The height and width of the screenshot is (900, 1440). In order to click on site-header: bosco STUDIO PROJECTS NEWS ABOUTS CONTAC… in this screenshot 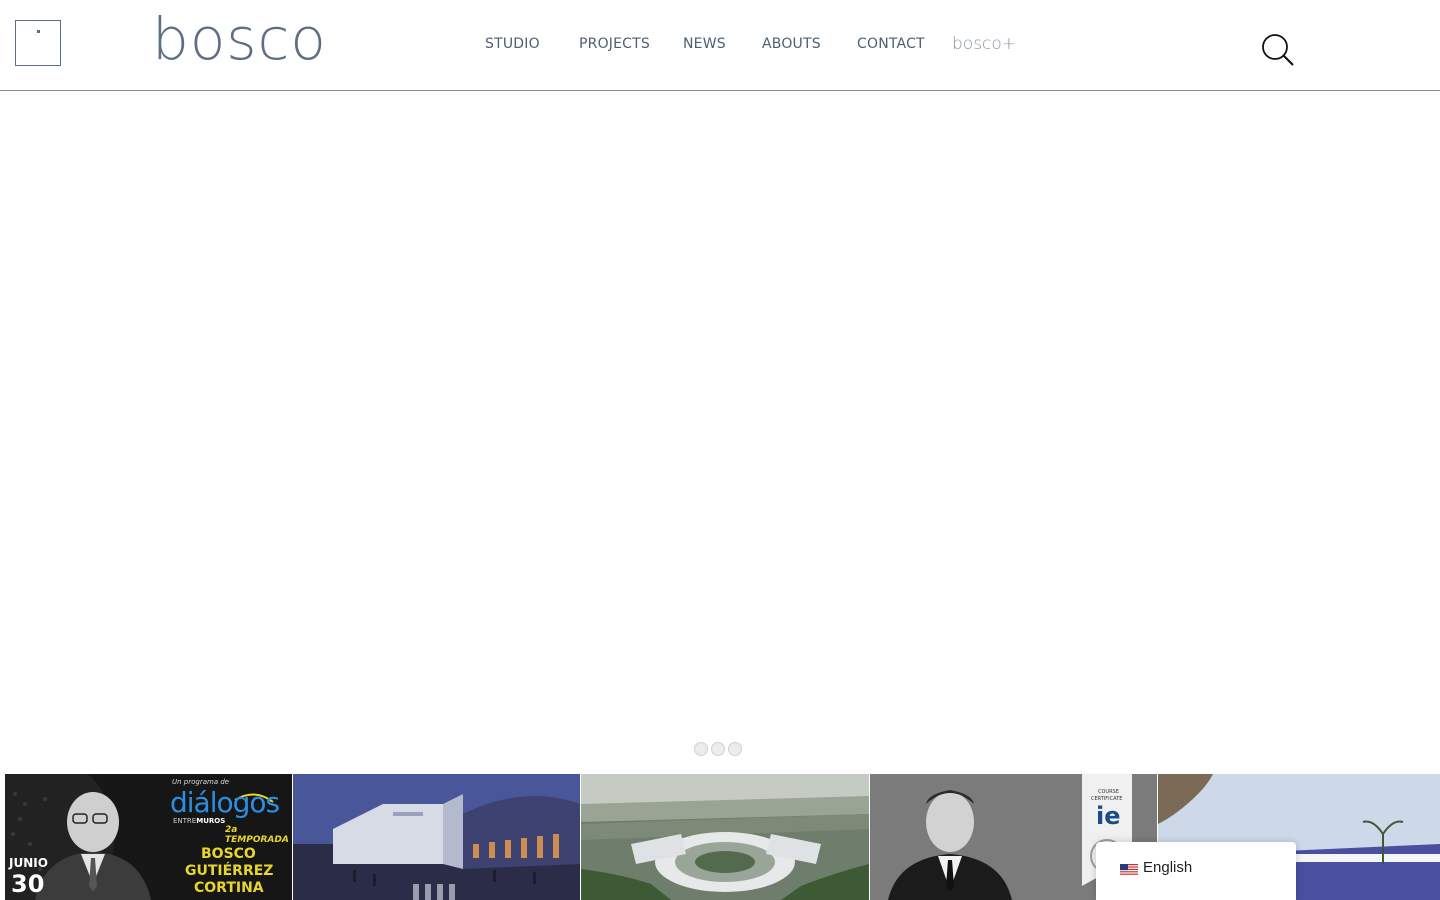, I will do `click(720, 45)`.